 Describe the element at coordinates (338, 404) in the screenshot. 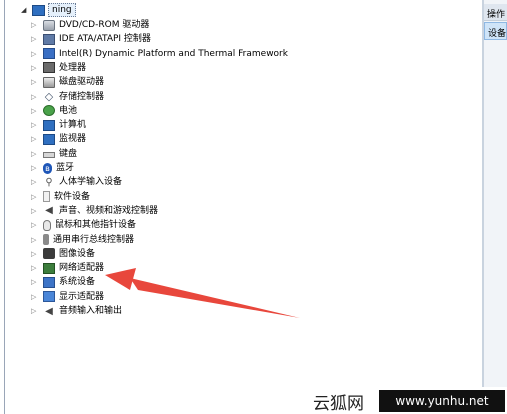

I see `watermark-site-name: 云狐网` at that location.